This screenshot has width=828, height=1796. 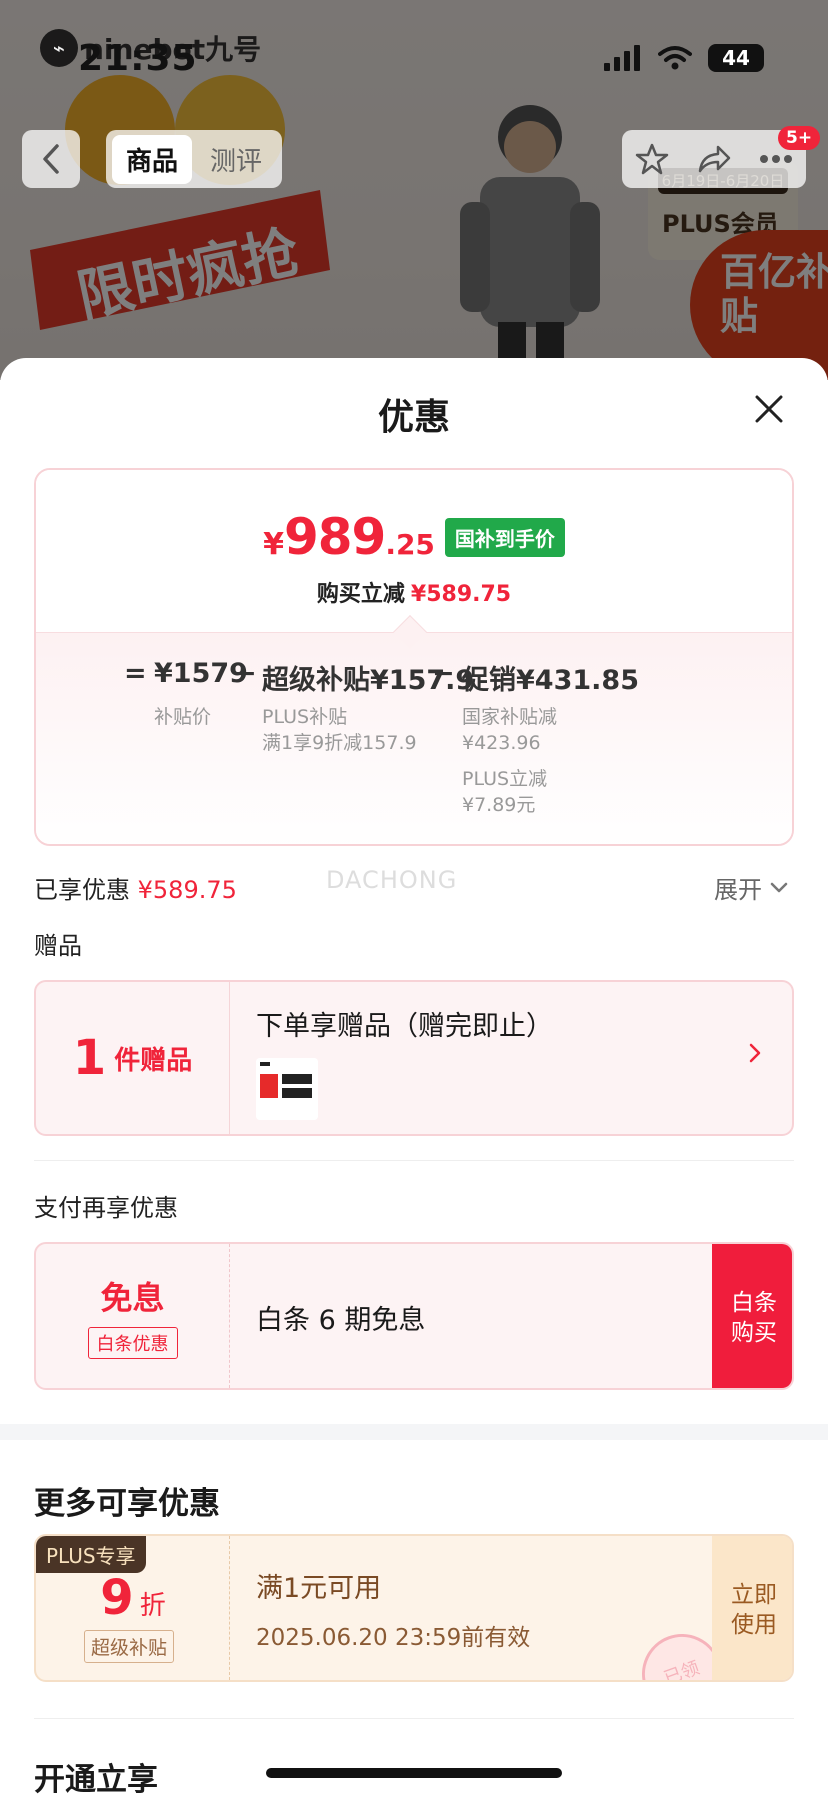 What do you see at coordinates (334, 537) in the screenshot?
I see `price-integer: 989` at bounding box center [334, 537].